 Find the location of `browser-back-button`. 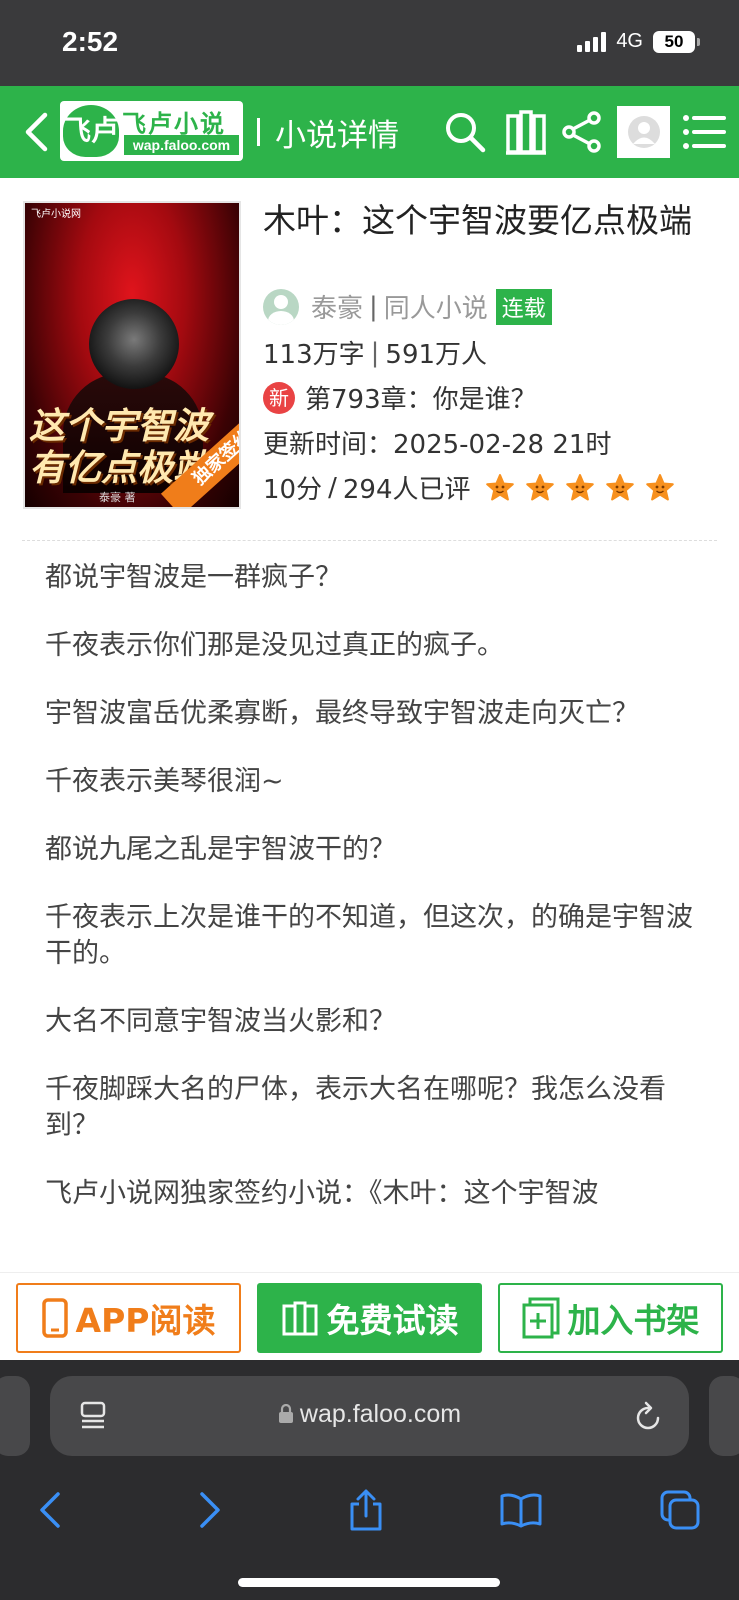

browser-back-button is located at coordinates (50, 1510).